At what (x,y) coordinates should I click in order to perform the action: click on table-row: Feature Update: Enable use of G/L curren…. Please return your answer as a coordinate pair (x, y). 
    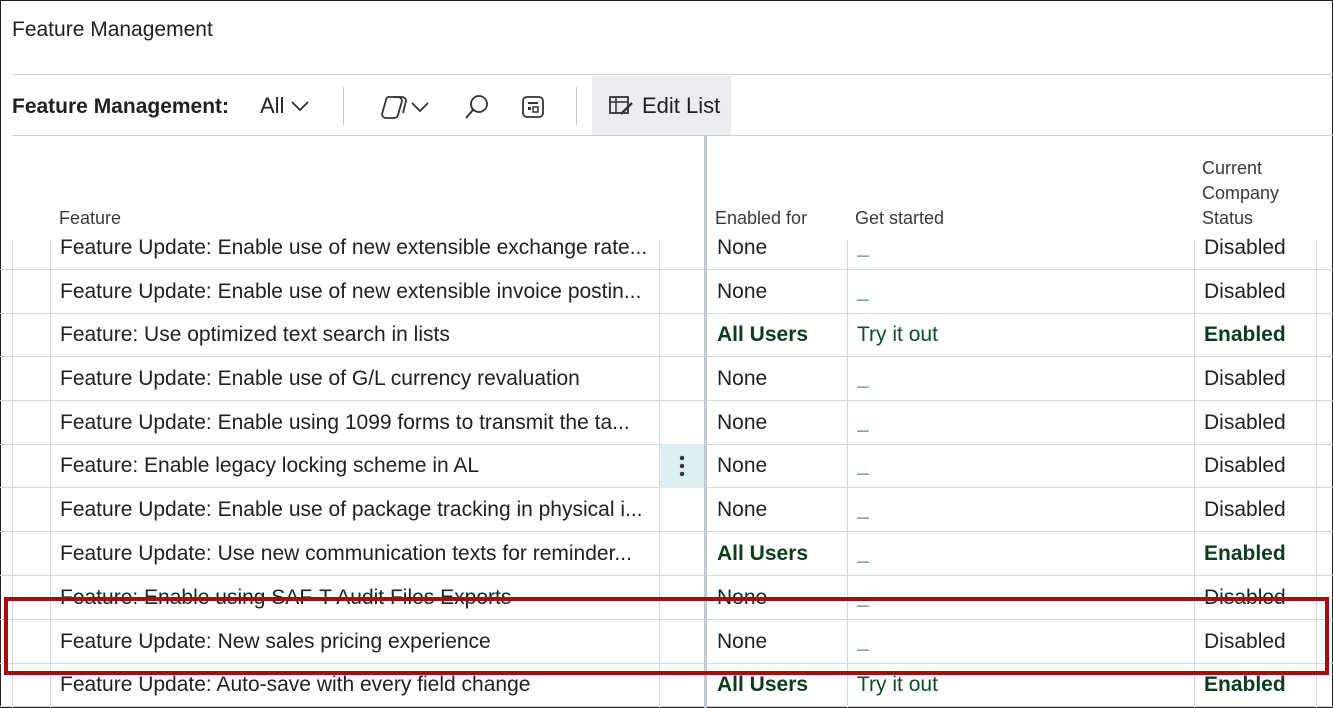
    Looking at the image, I should click on (666, 379).